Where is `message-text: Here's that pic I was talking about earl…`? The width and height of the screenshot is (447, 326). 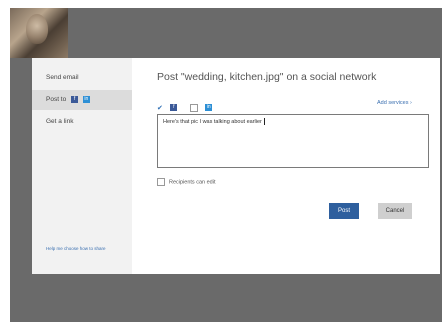
message-text: Here's that pic I was talking about earl… is located at coordinates (212, 121).